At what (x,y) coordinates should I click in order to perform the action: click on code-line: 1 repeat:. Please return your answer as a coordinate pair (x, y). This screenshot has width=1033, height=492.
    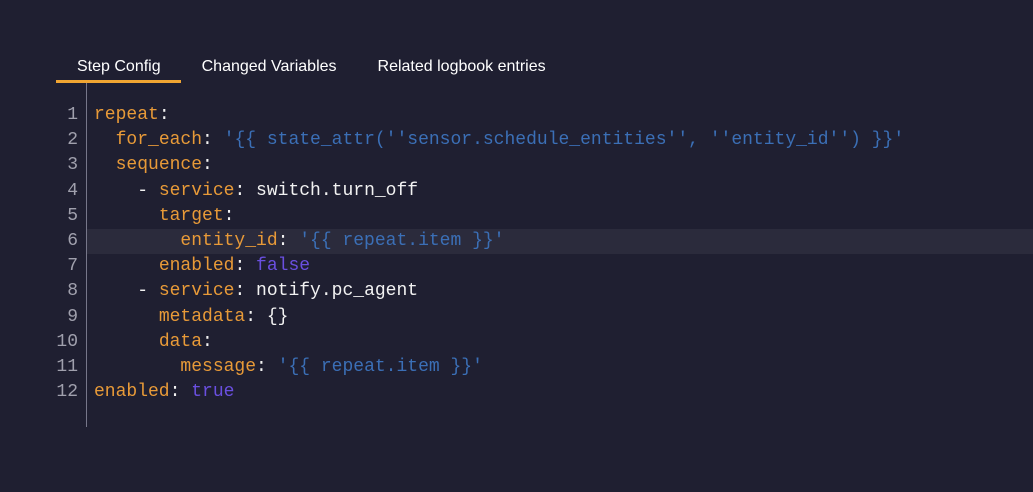
    Looking at the image, I should click on (544, 115).